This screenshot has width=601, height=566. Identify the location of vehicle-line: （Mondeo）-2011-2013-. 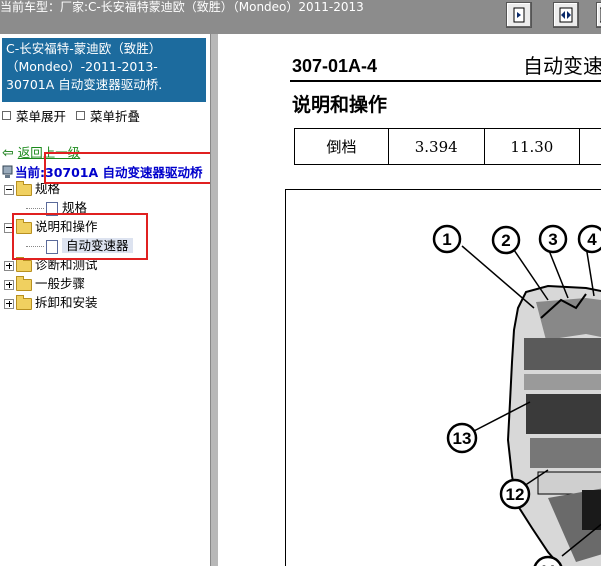
(82, 66).